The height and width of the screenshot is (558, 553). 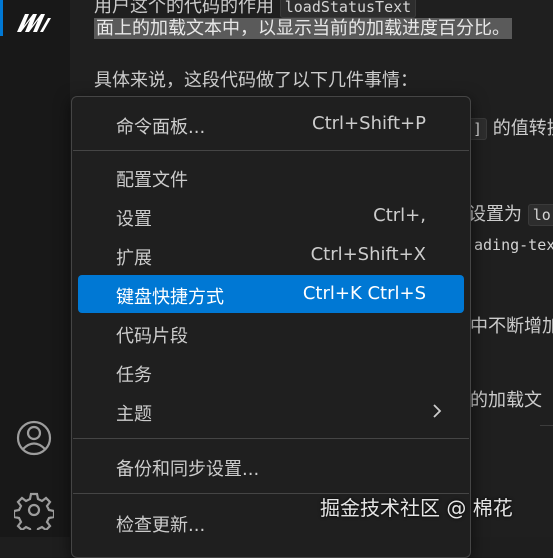 What do you see at coordinates (522, 128) in the screenshot?
I see `editor-text: 的值转换` at bounding box center [522, 128].